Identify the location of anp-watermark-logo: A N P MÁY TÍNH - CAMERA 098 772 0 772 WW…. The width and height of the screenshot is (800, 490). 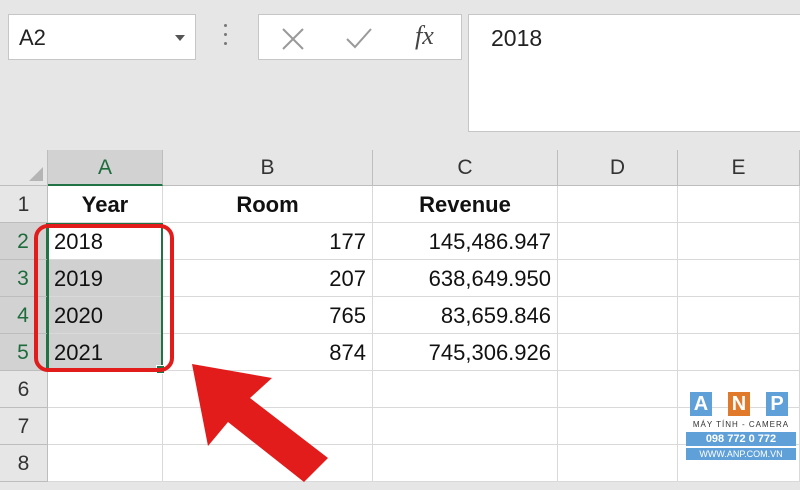
(741, 432).